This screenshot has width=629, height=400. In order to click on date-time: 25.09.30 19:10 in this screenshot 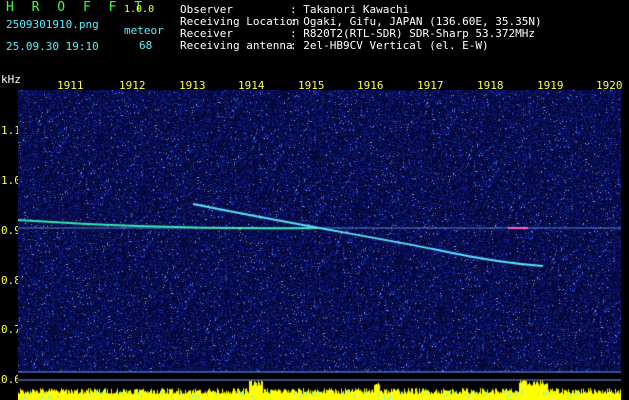, I will do `click(52, 46)`.